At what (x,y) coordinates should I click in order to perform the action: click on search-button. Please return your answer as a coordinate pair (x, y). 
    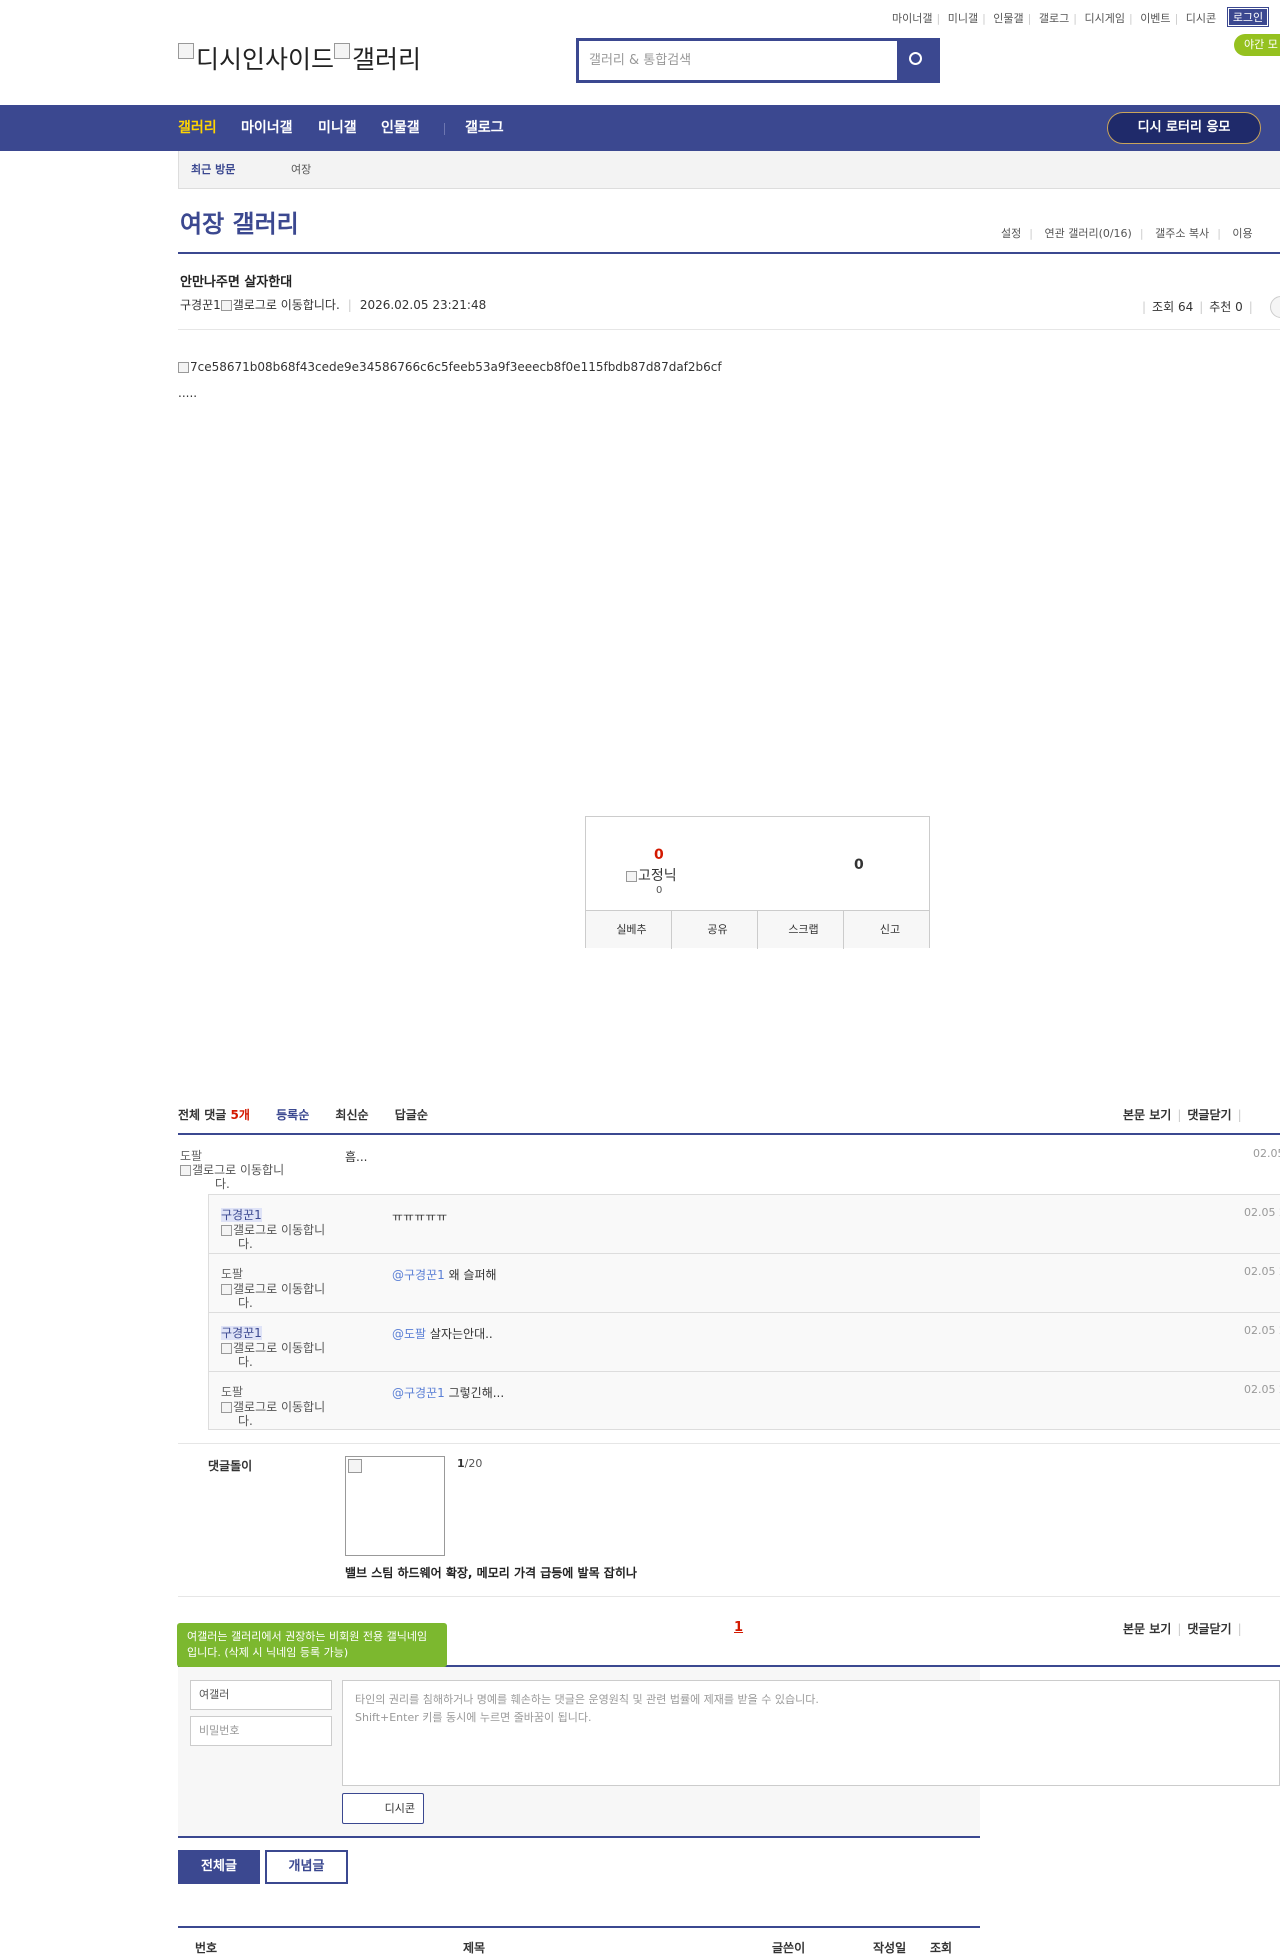
    Looking at the image, I should click on (917, 60).